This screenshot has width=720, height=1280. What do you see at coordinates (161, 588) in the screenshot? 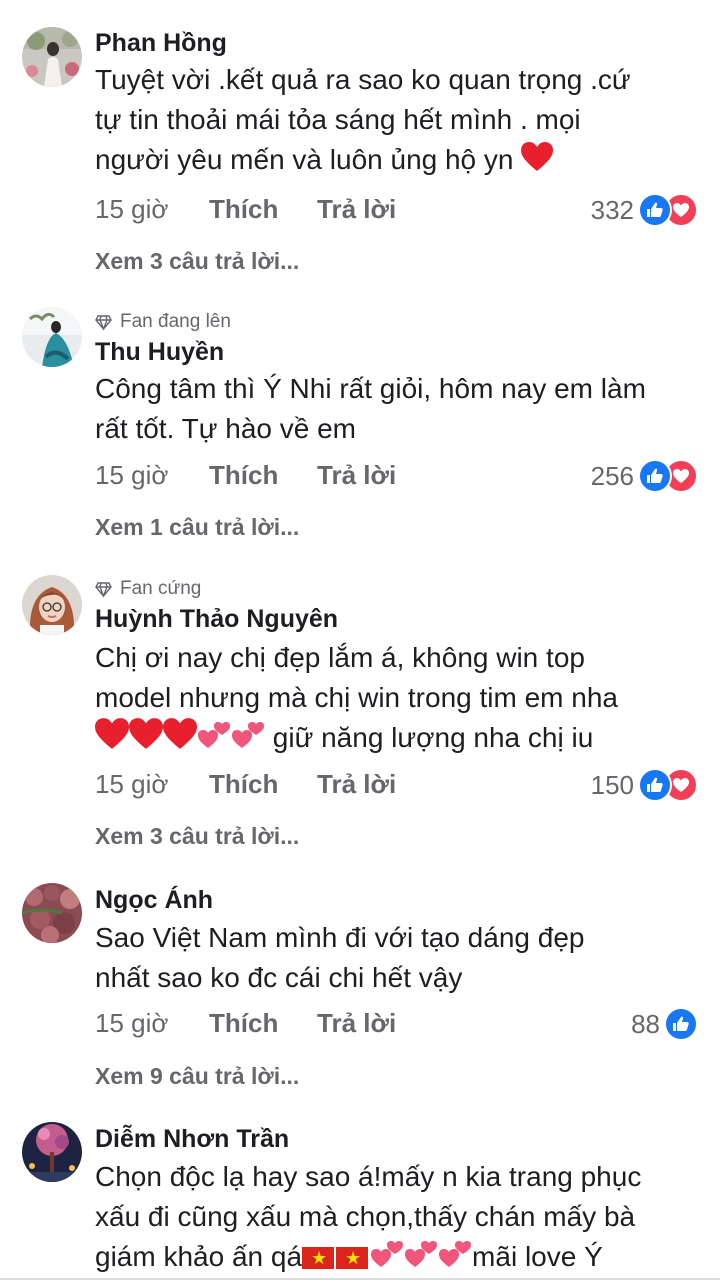
I see `badge-label: Fan cứng` at bounding box center [161, 588].